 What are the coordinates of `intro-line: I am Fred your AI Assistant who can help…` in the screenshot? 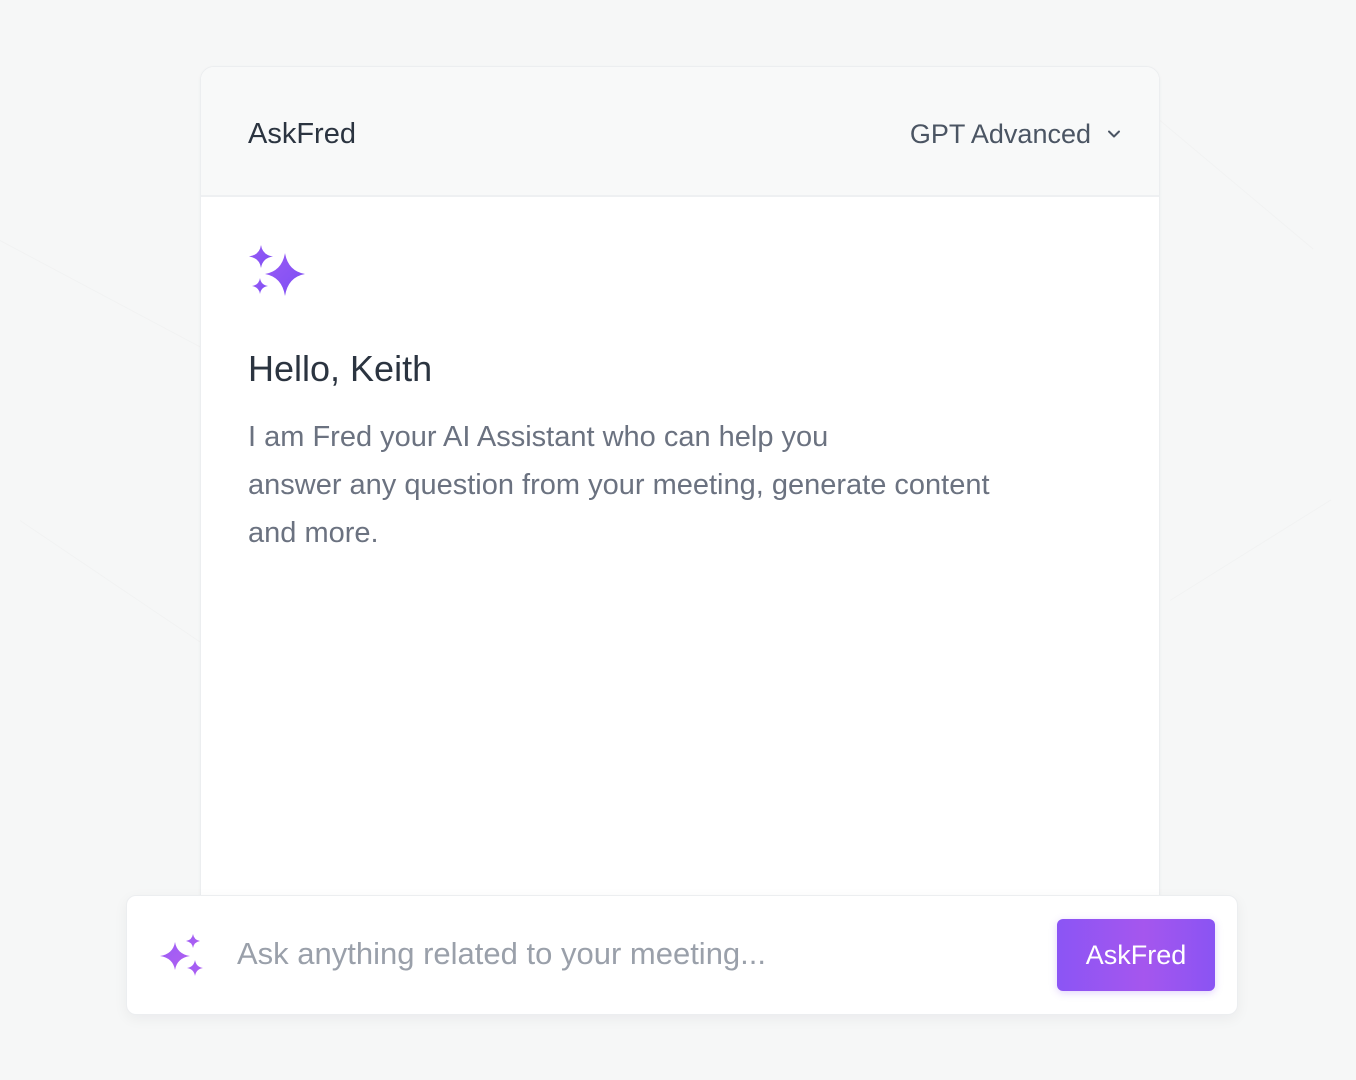 It's located at (538, 437).